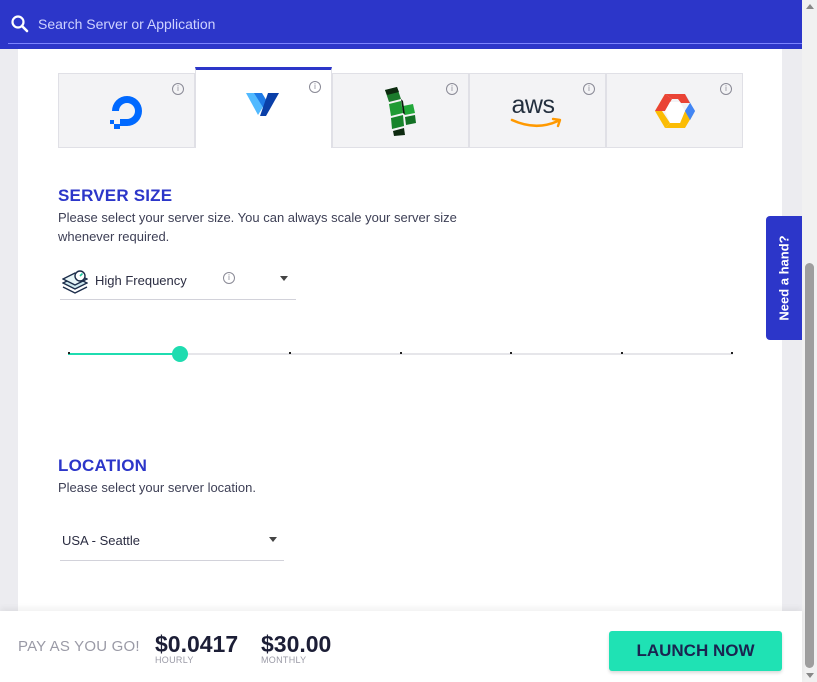 The width and height of the screenshot is (817, 682). Describe the element at coordinates (79, 646) in the screenshot. I see `pay-as-you-go-label: PAY AS YOU GO!` at that location.